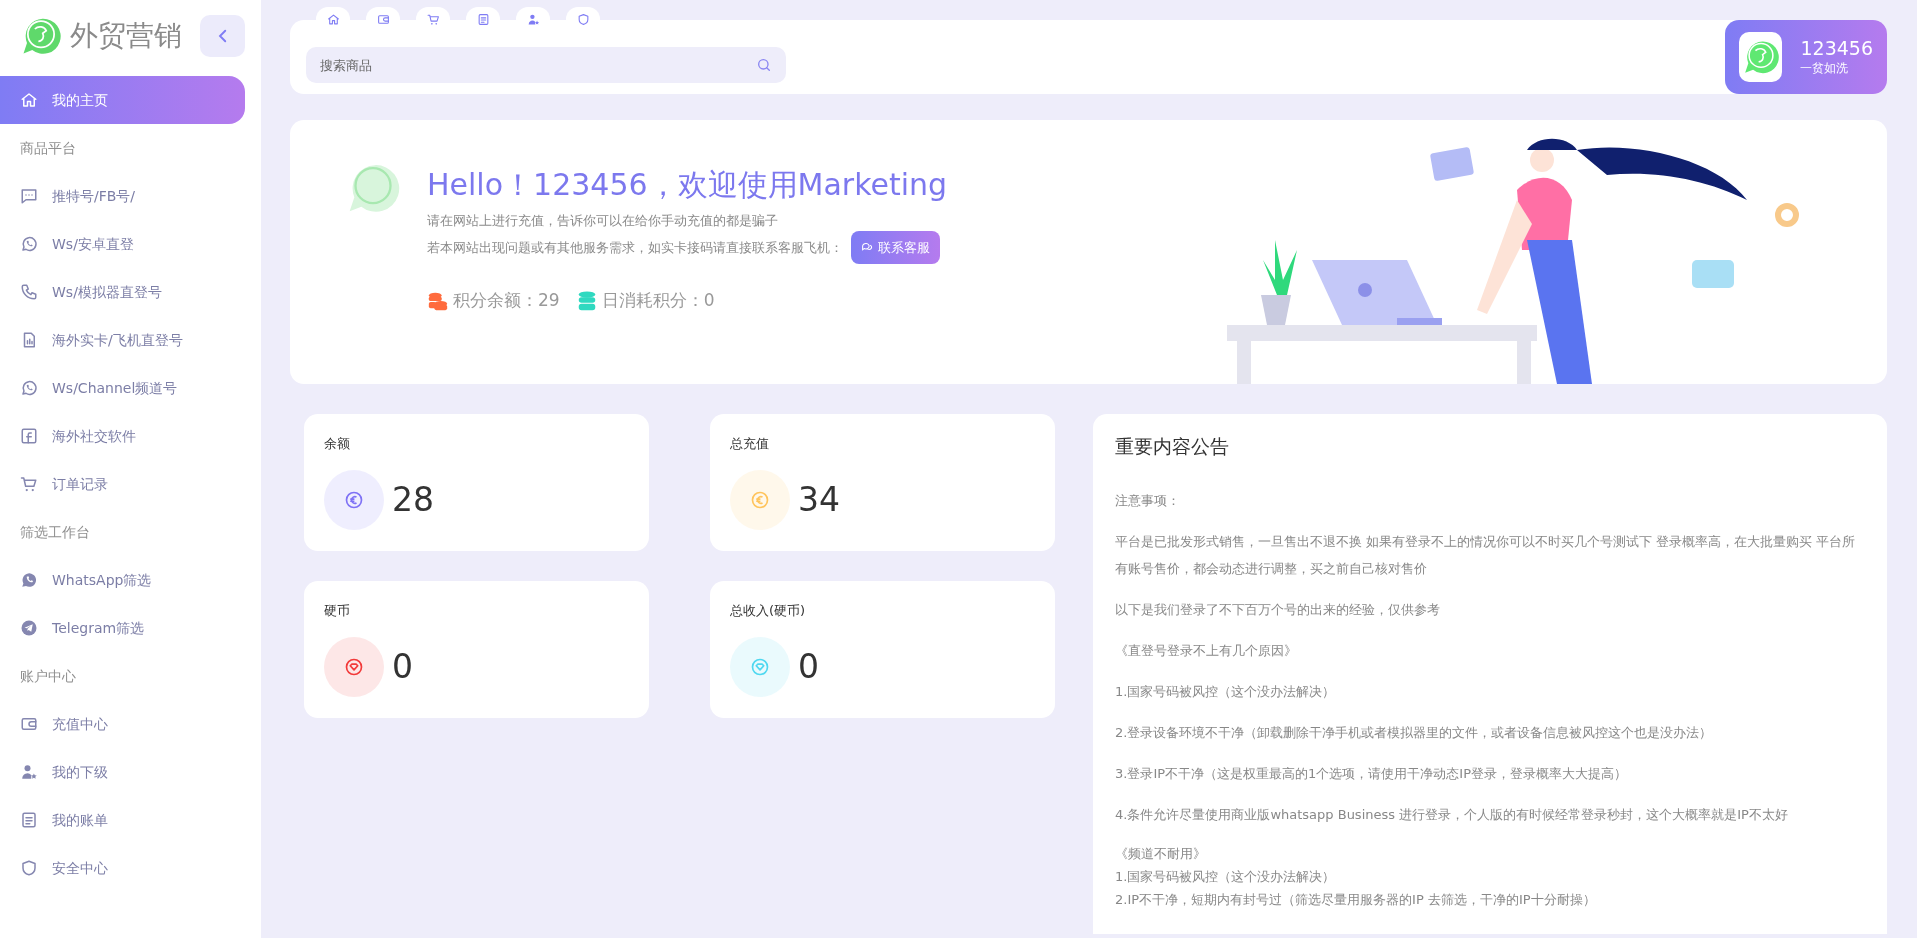 This screenshot has width=1917, height=938. I want to click on notice-paragraph: 2.登录设备环境不干净（卸载删除干净手机或者模拟器里的文件，或者设备信息被风控这个也是没办法）, so click(1414, 732).